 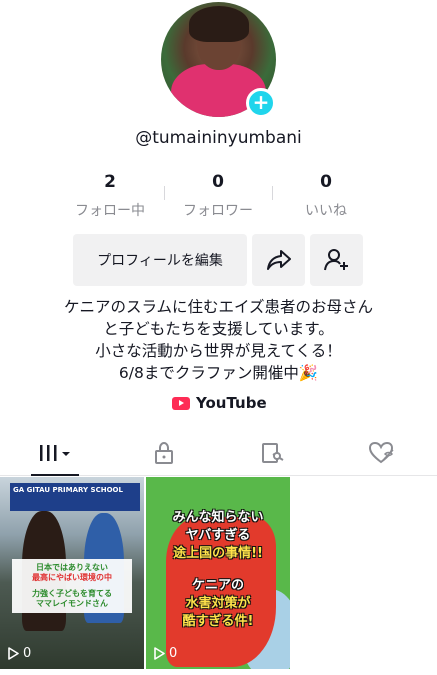 I want to click on grid-icon, so click(x=54, y=452).